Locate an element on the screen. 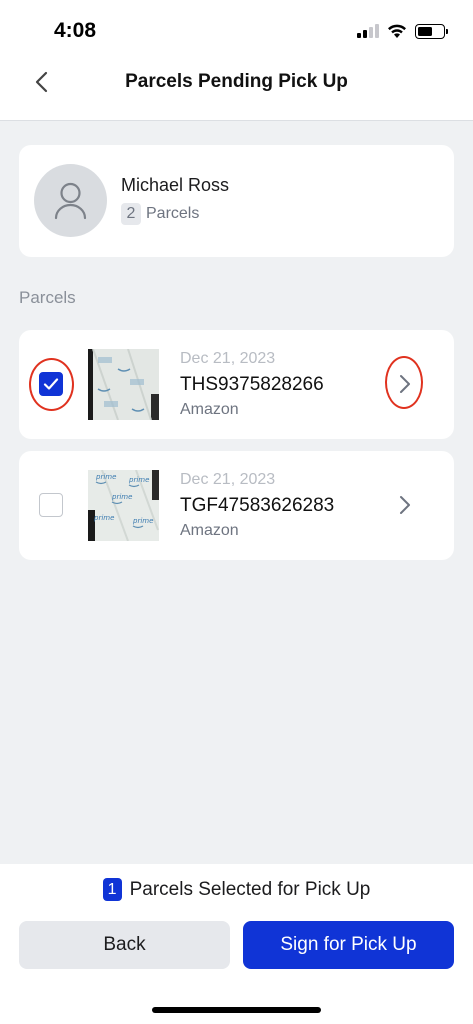 The image size is (473, 1024). avatar is located at coordinates (70, 200).